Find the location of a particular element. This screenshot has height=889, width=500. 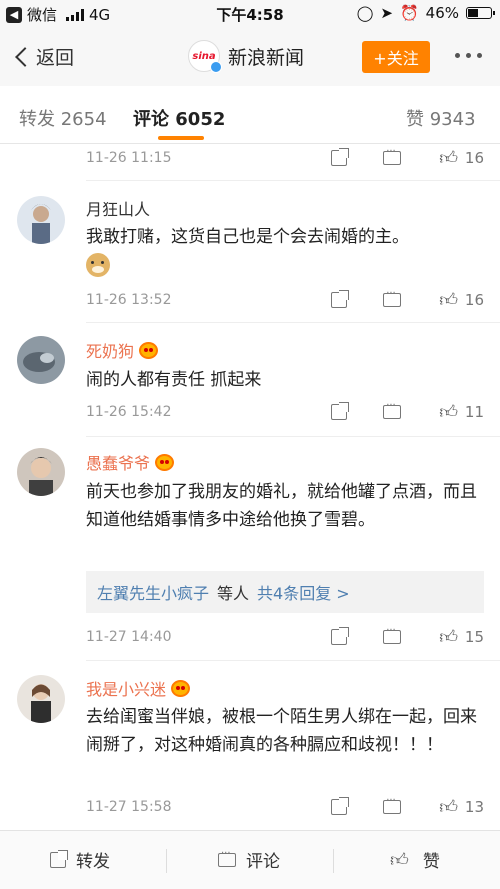

nav-bar: 返回 sina 新浪新闻 +关注 is located at coordinates (250, 57).